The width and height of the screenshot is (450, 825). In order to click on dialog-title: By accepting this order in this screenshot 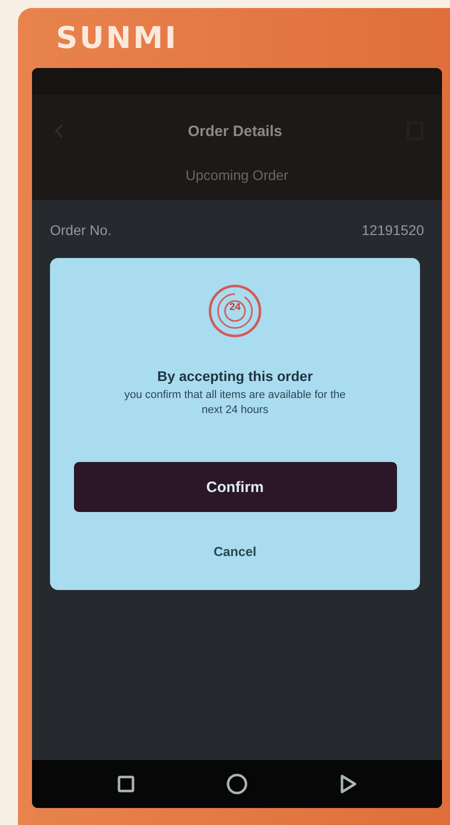, I will do `click(235, 376)`.